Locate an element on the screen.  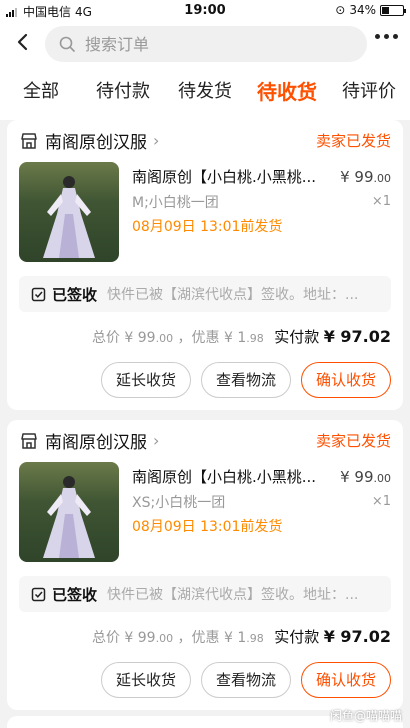
back-button is located at coordinates (25, 44).